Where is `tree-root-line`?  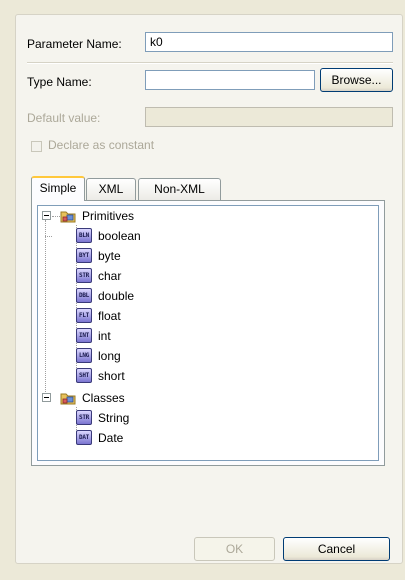
tree-root-line is located at coordinates (45, 311).